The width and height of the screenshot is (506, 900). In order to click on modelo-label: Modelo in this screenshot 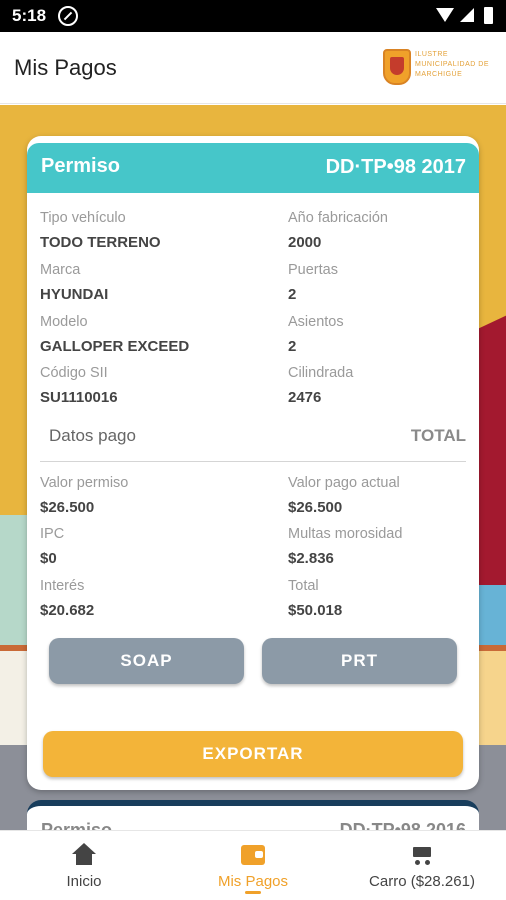, I will do `click(64, 322)`.